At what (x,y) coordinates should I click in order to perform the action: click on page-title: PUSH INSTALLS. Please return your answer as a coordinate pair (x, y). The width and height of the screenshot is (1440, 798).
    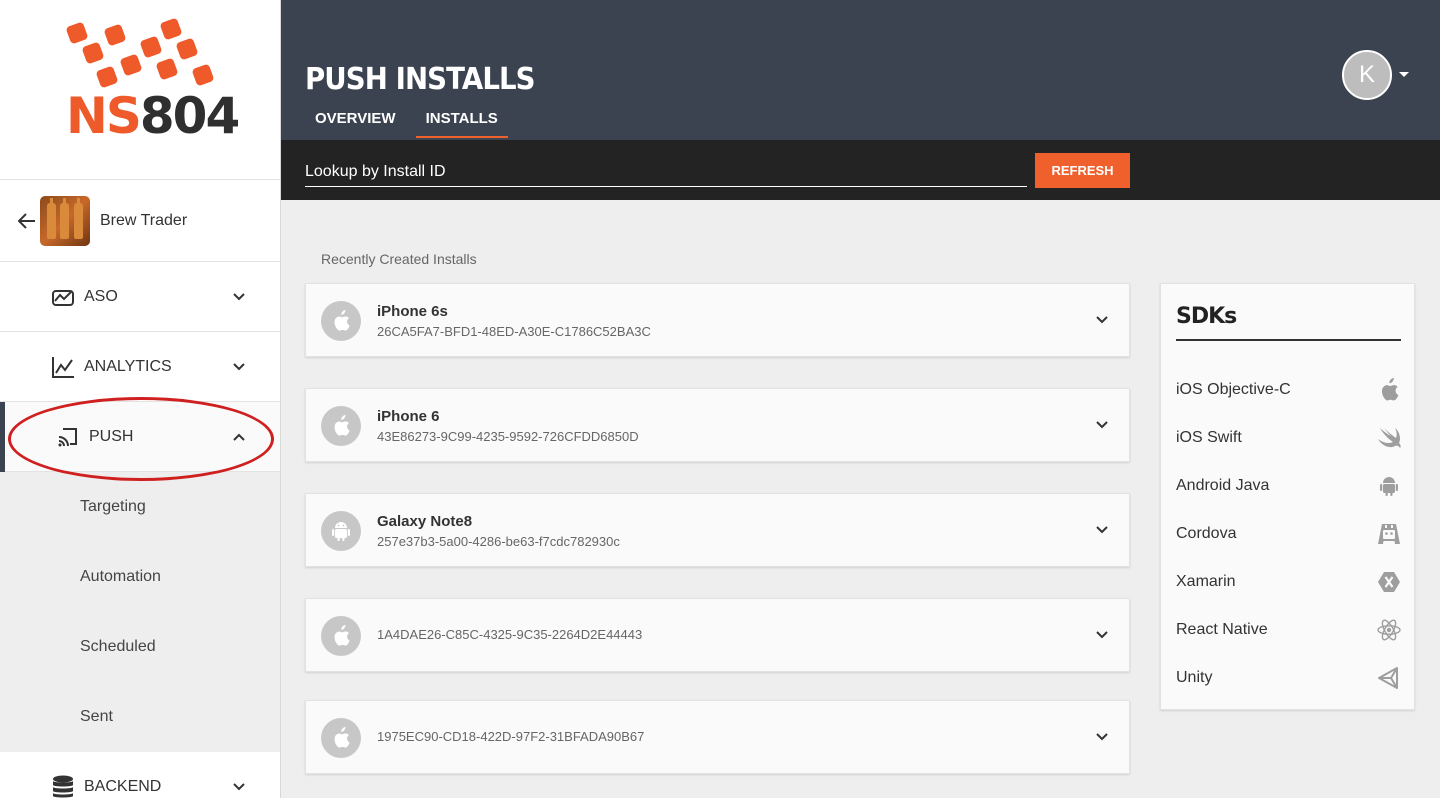
    Looking at the image, I should click on (420, 79).